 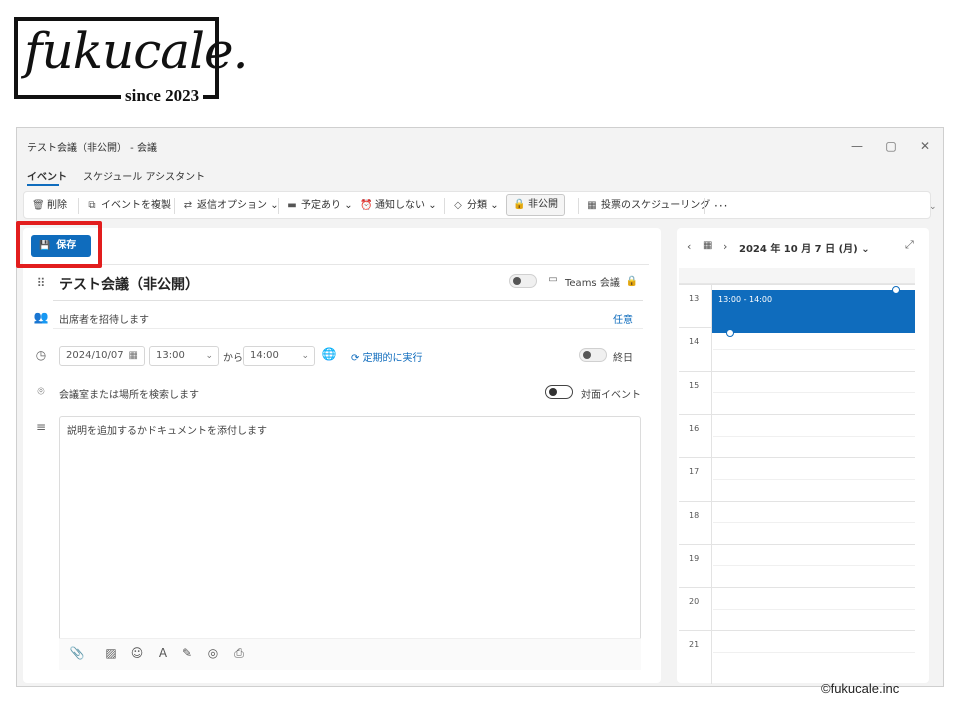 I want to click on image-icon: ▨, so click(x=111, y=653).